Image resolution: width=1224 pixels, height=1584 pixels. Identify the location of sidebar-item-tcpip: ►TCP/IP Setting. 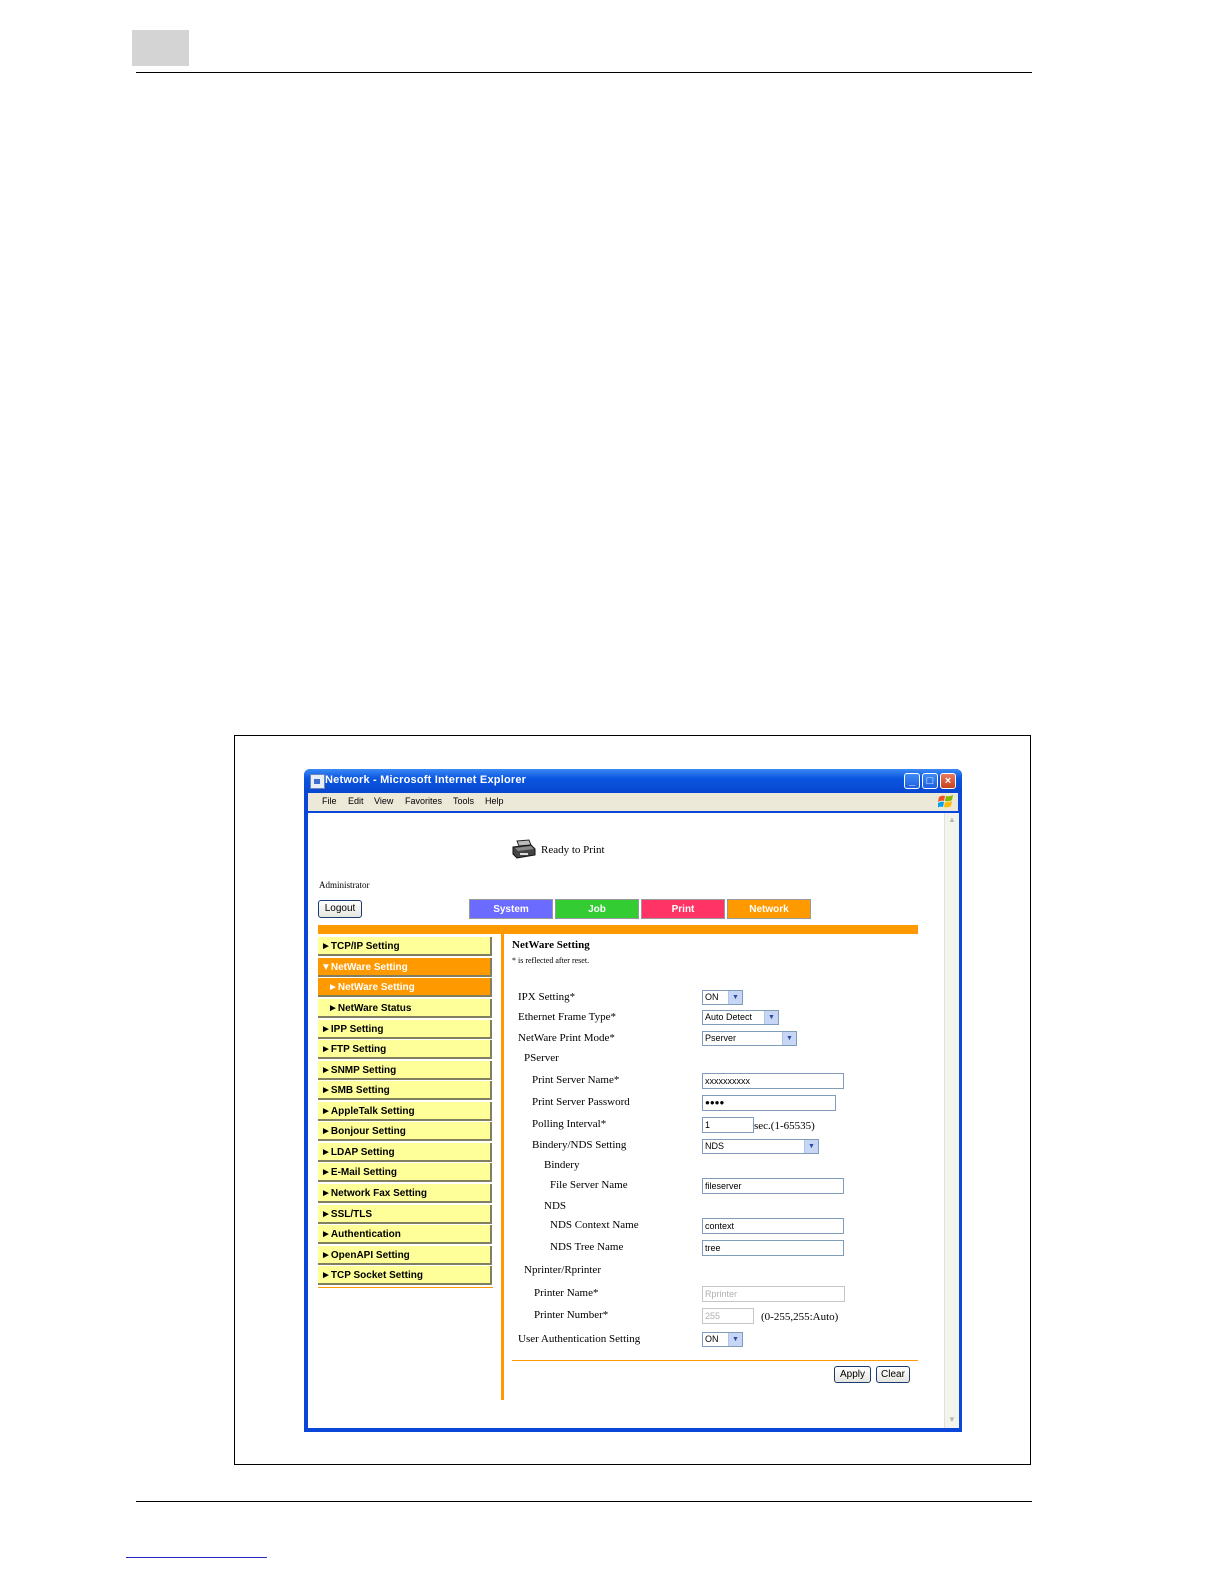
(405, 946).